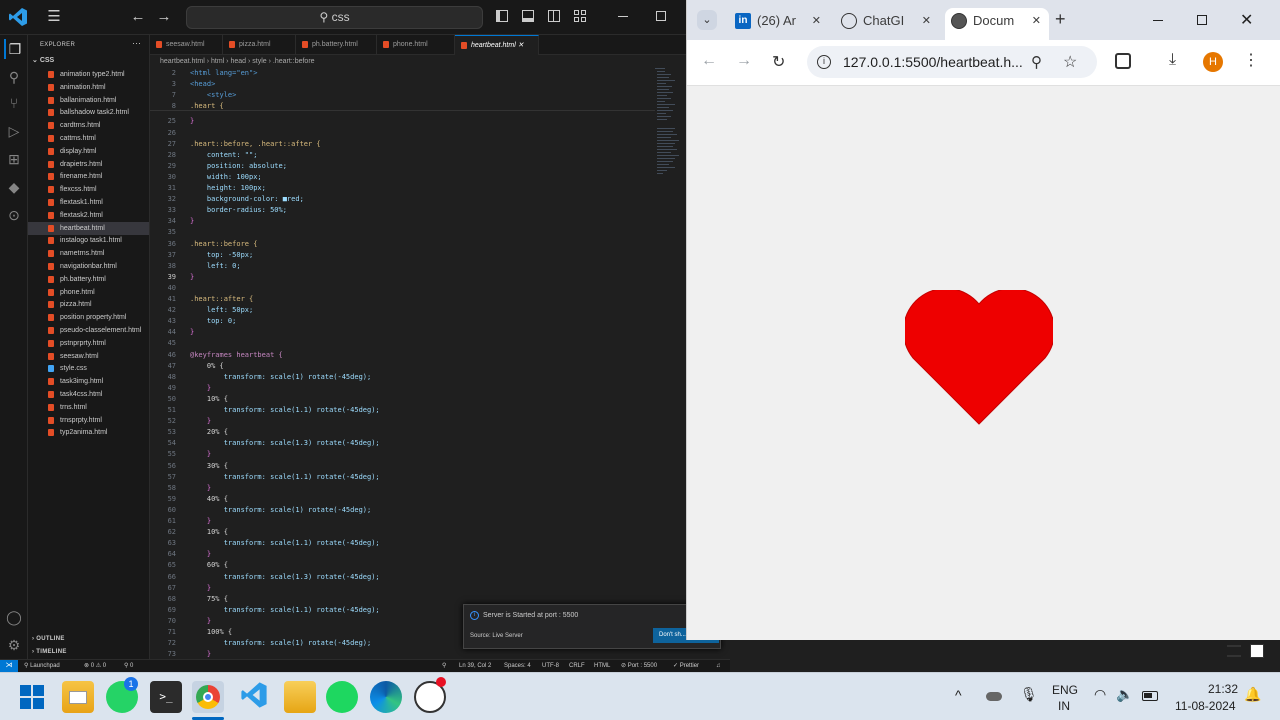 The width and height of the screenshot is (1280, 720). Describe the element at coordinates (88, 189) in the screenshot. I see `file-item: flexcss.html` at that location.